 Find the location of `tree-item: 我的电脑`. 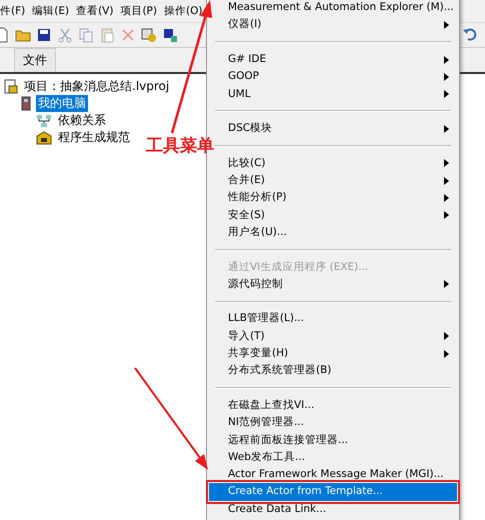

tree-item: 我的电脑 is located at coordinates (62, 103).